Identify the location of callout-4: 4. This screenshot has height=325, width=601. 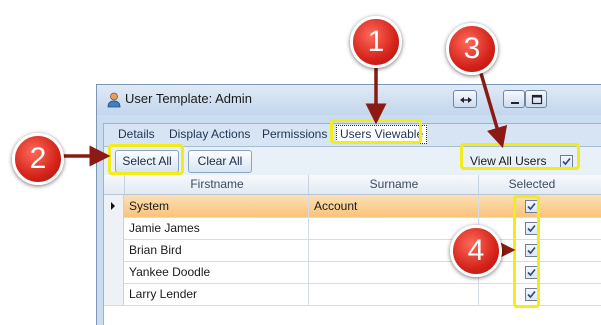
(476, 251).